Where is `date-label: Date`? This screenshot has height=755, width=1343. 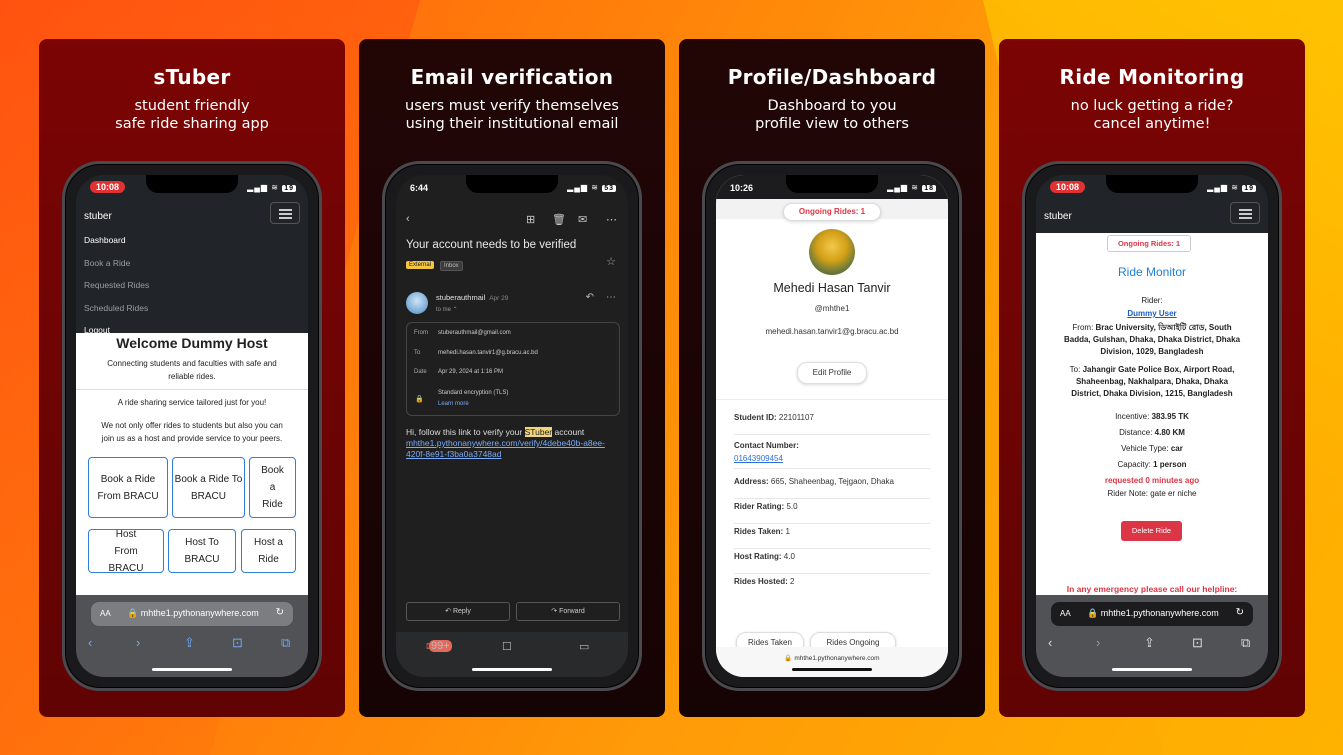
date-label: Date is located at coordinates (420, 372).